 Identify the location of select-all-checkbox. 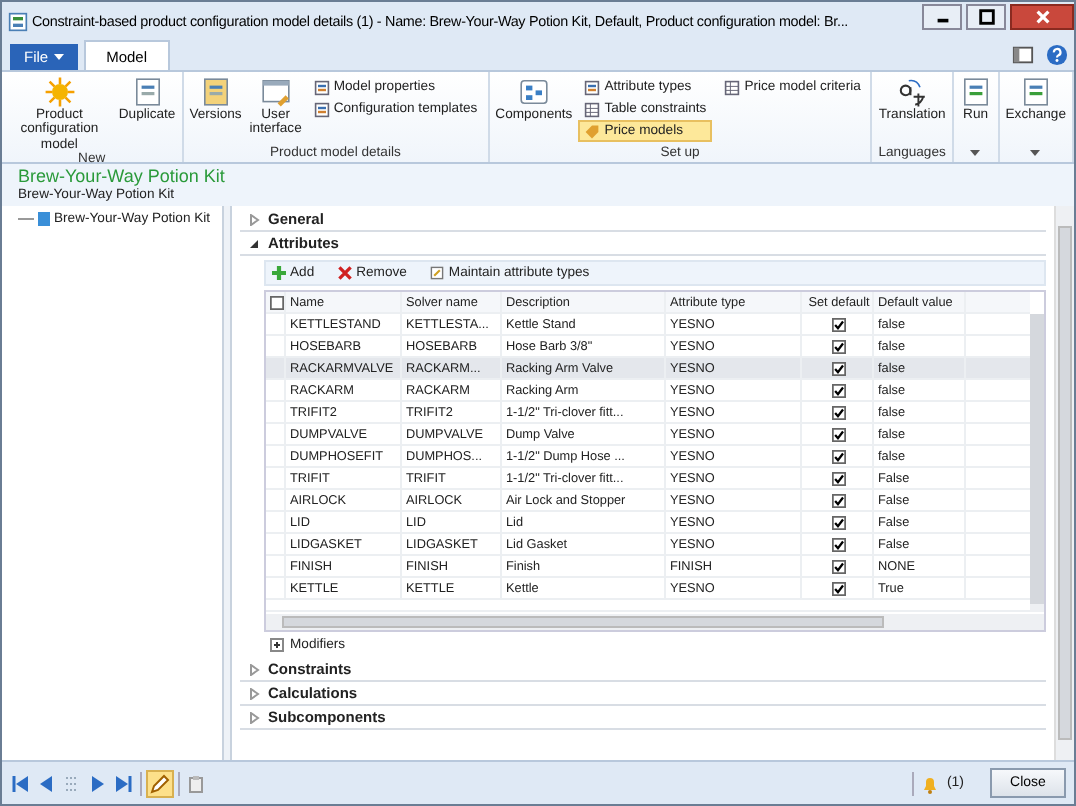
(277, 302).